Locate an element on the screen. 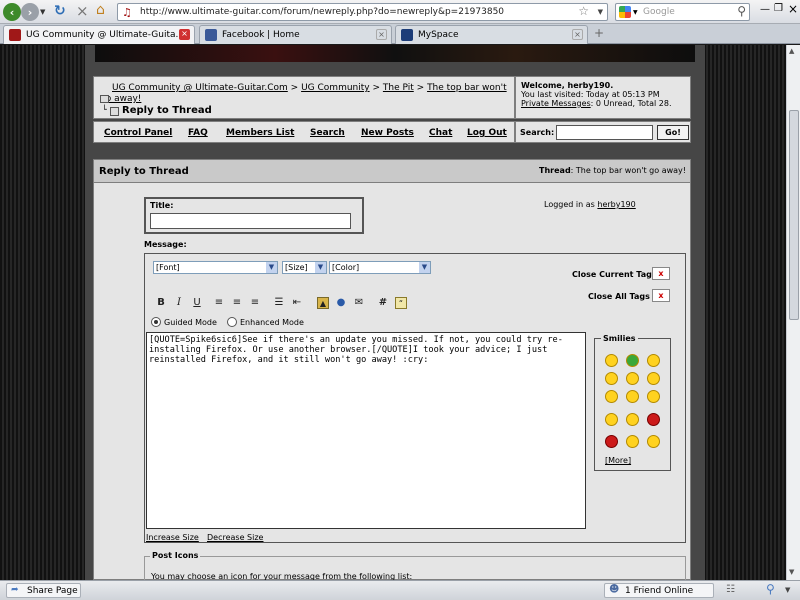  private-messages-link: Private Messages is located at coordinates (556, 103).